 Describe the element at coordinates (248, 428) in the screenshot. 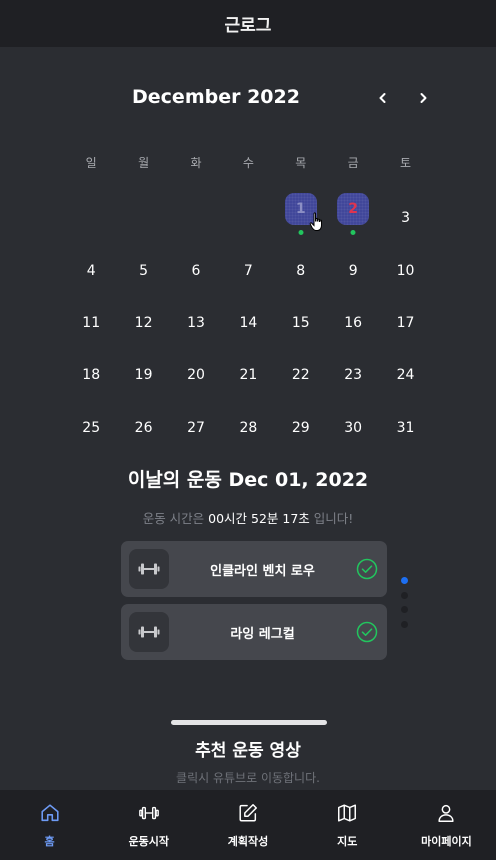

I see `calendar-day: 28` at that location.